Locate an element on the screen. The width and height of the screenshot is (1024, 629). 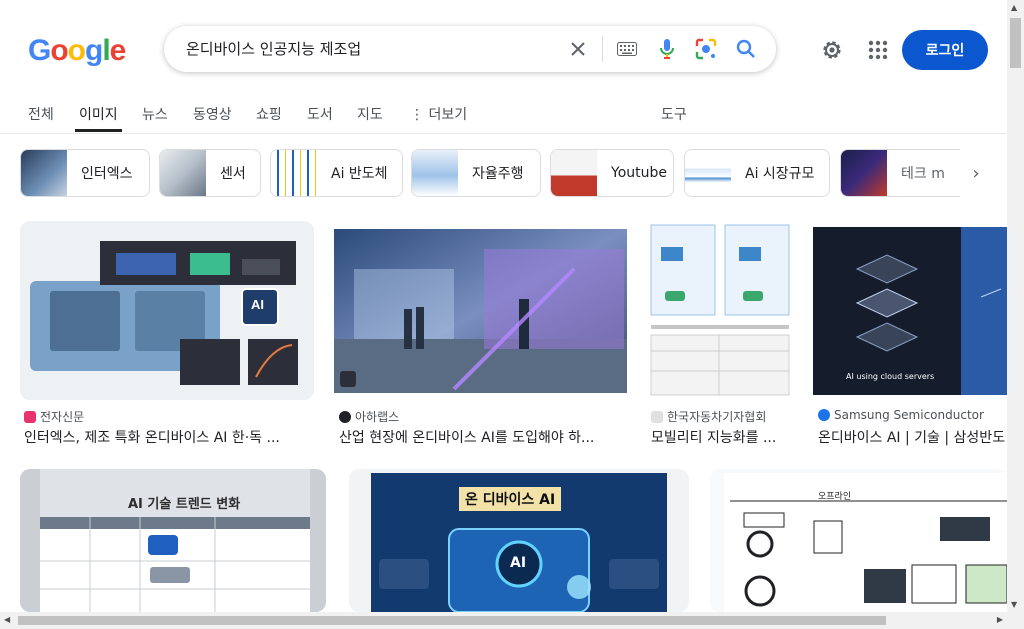
logo-letter: g is located at coordinates (94, 50).